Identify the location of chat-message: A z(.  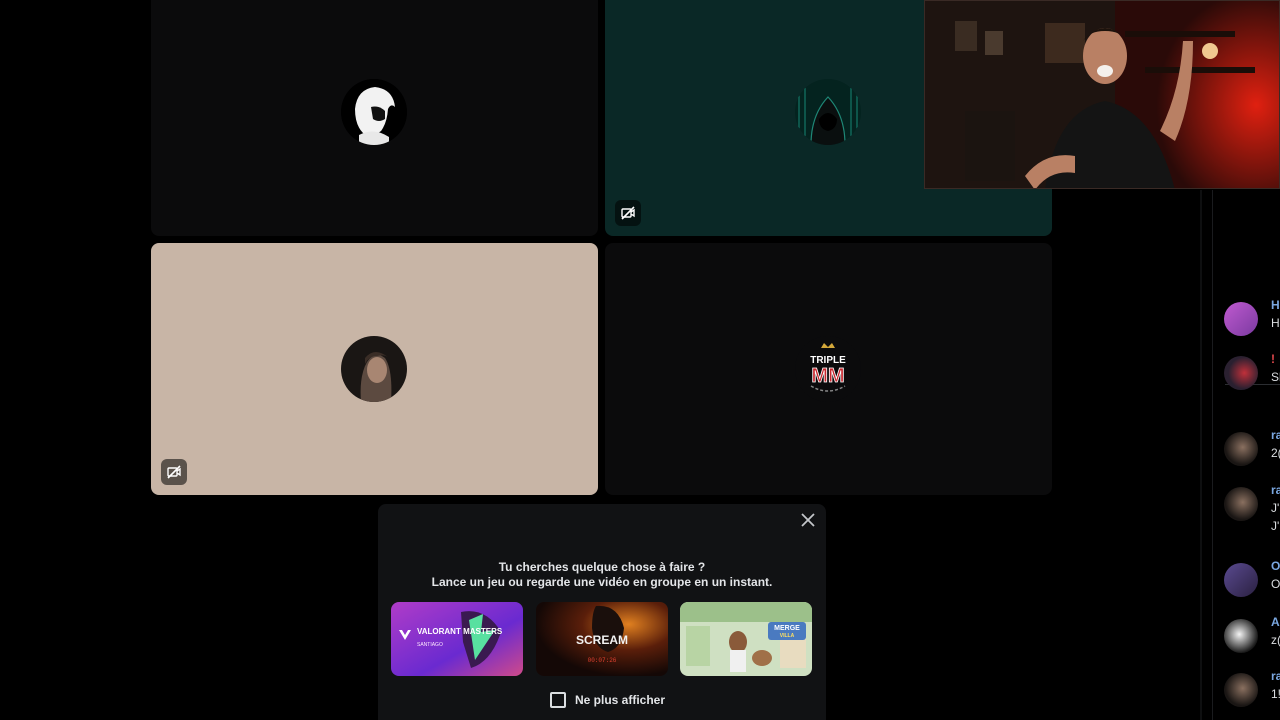
(1252, 635).